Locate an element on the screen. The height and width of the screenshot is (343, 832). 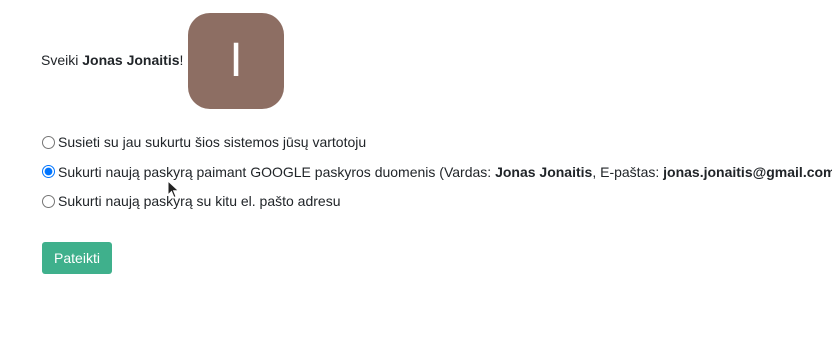
radio-create-google is located at coordinates (48, 171).